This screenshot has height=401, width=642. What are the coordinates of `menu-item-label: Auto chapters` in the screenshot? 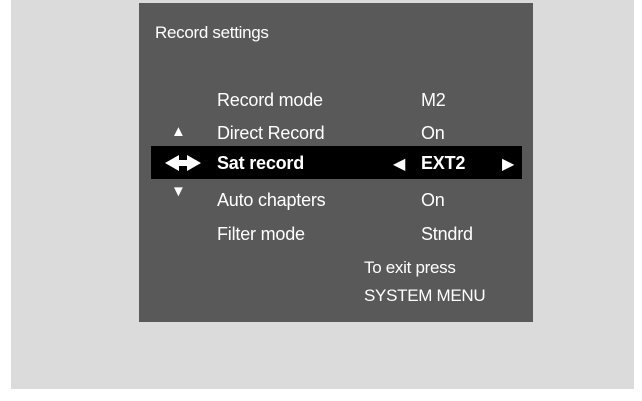 It's located at (271, 200).